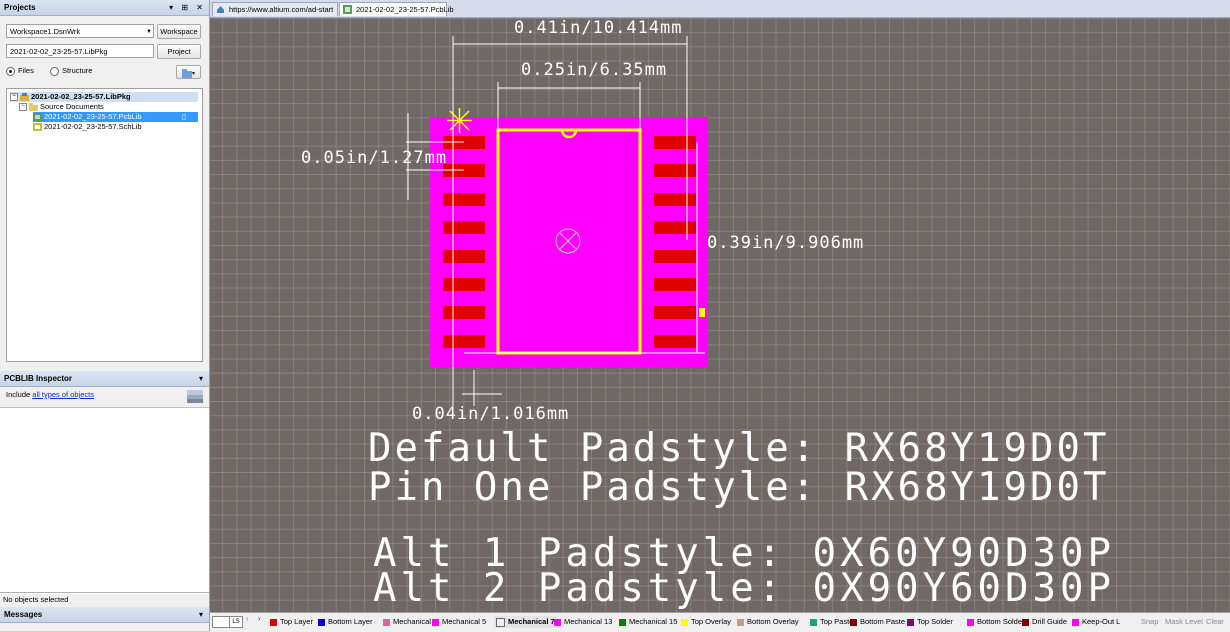  I want to click on dim-body-width: 0.25in/6.35mm, so click(594, 70).